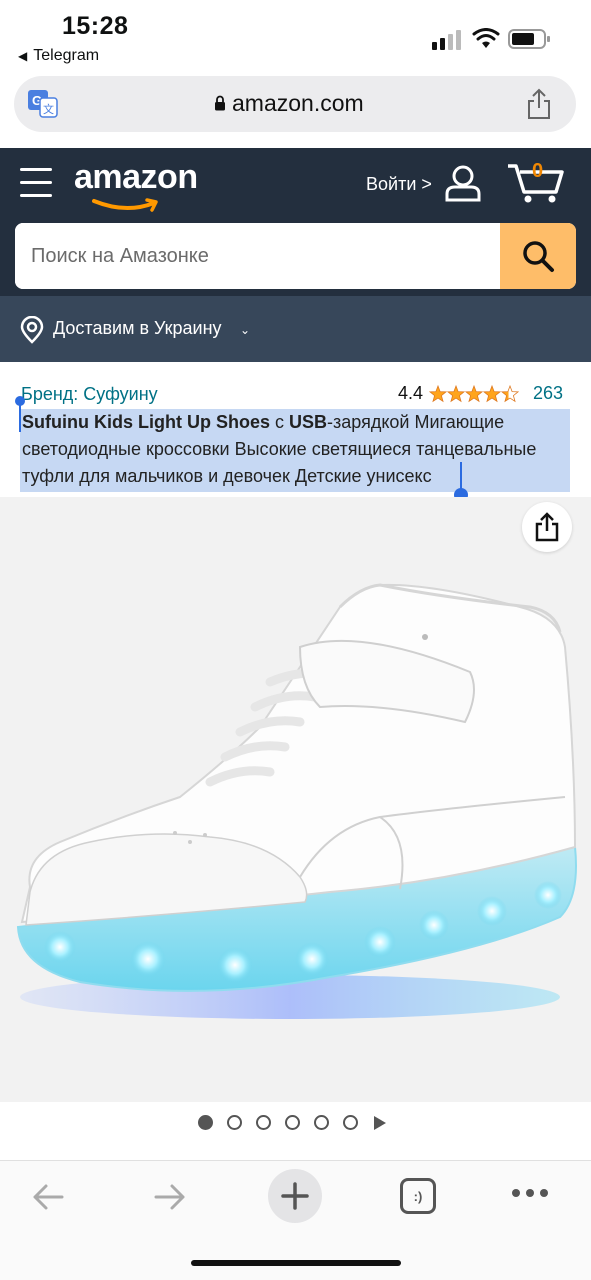 The height and width of the screenshot is (1280, 591). Describe the element at coordinates (308, 422) in the screenshot. I see `title-bold2: USB` at that location.